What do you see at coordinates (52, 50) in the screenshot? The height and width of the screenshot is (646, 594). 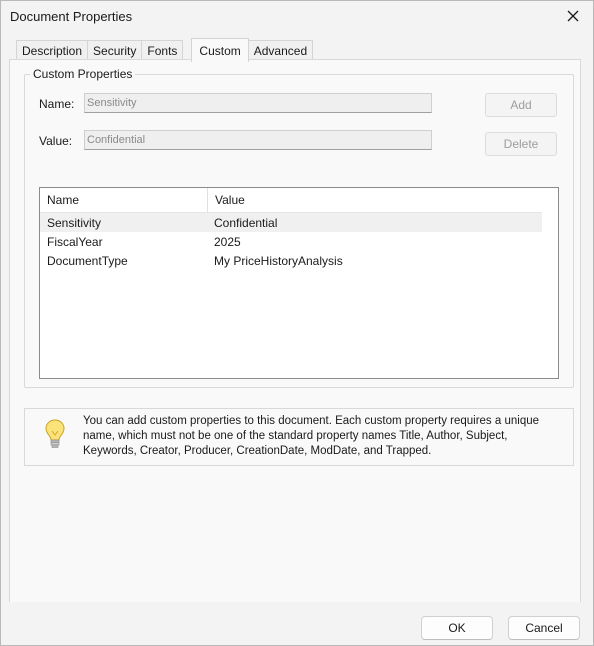 I see `tab-description: Description` at bounding box center [52, 50].